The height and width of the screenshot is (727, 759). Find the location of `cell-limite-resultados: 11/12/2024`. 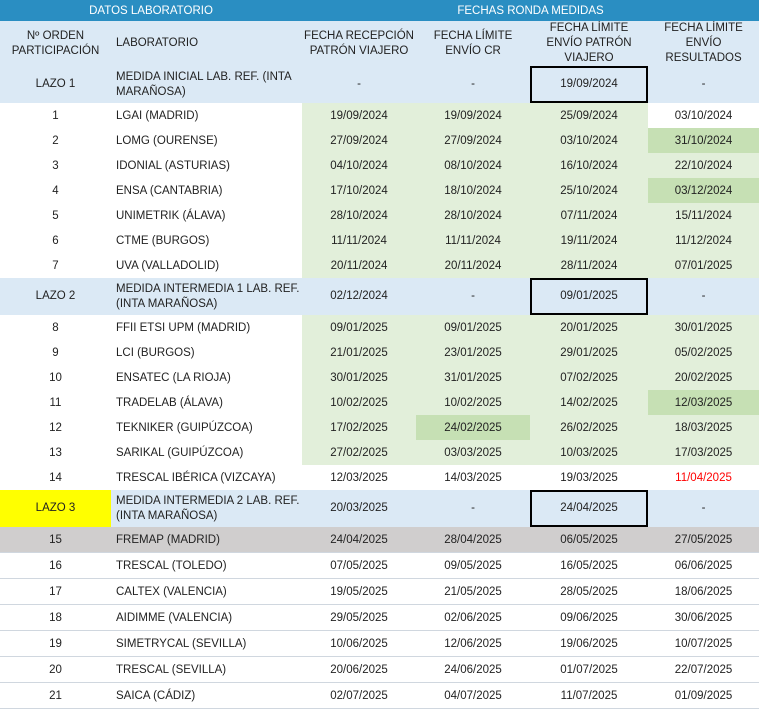

cell-limite-resultados: 11/12/2024 is located at coordinates (703, 240).